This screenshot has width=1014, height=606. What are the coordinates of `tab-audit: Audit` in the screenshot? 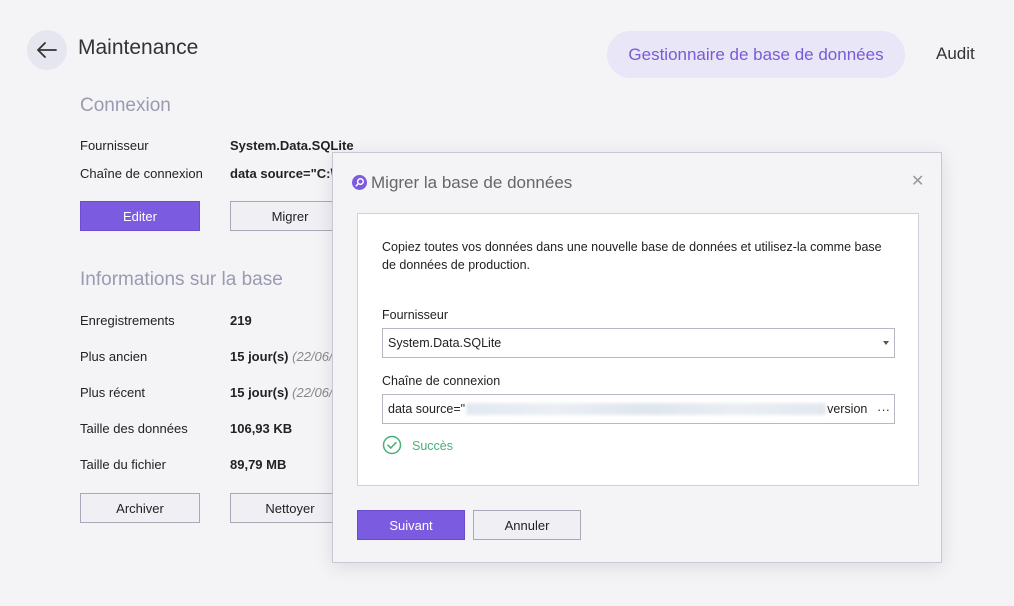 It's located at (955, 54).